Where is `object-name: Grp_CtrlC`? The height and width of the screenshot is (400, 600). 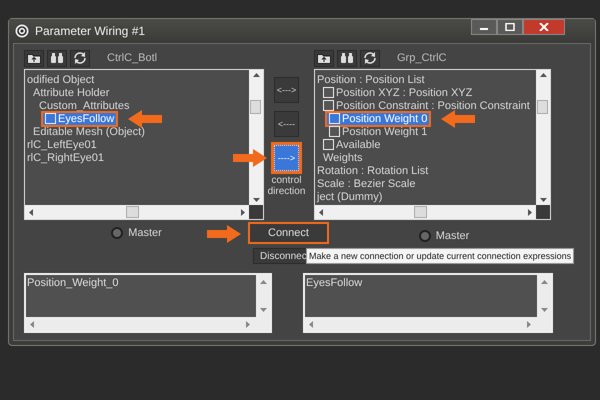 object-name: Grp_CtrlC is located at coordinates (422, 58).